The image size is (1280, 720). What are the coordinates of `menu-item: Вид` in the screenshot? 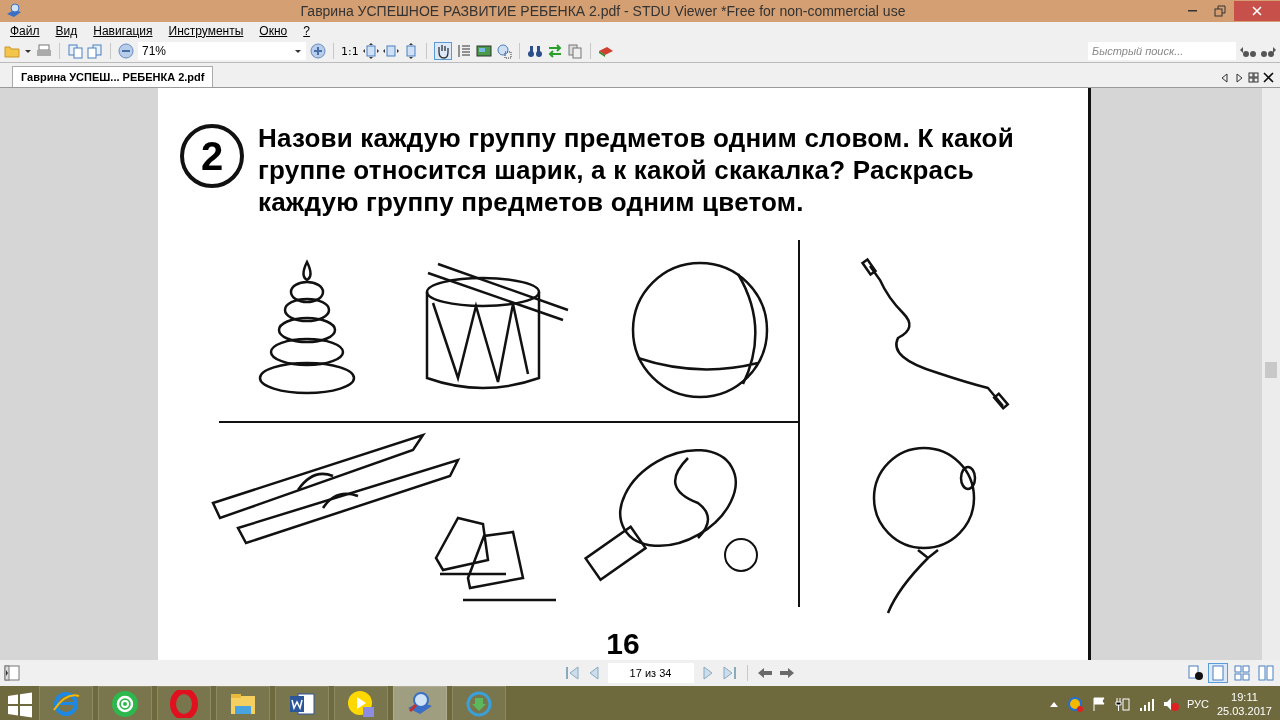 It's located at (66, 31).